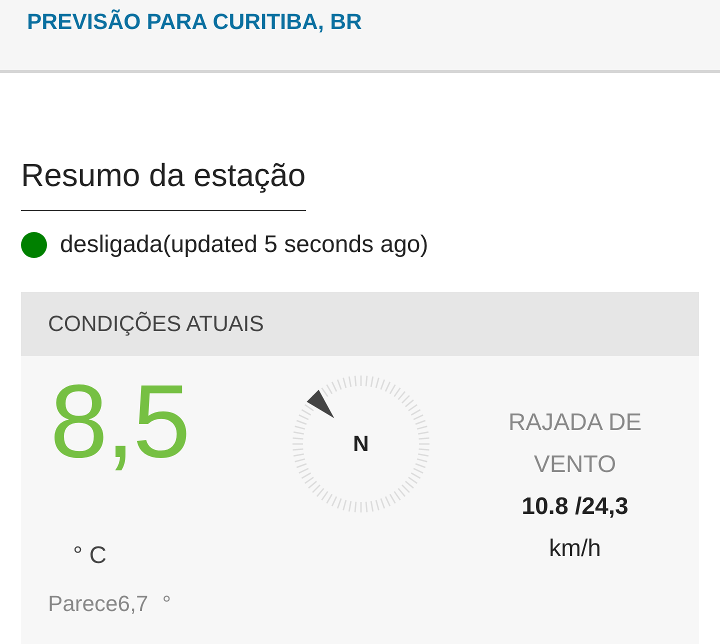 This screenshot has height=644, width=720. I want to click on gust-value: 10.8 /24,3, so click(575, 507).